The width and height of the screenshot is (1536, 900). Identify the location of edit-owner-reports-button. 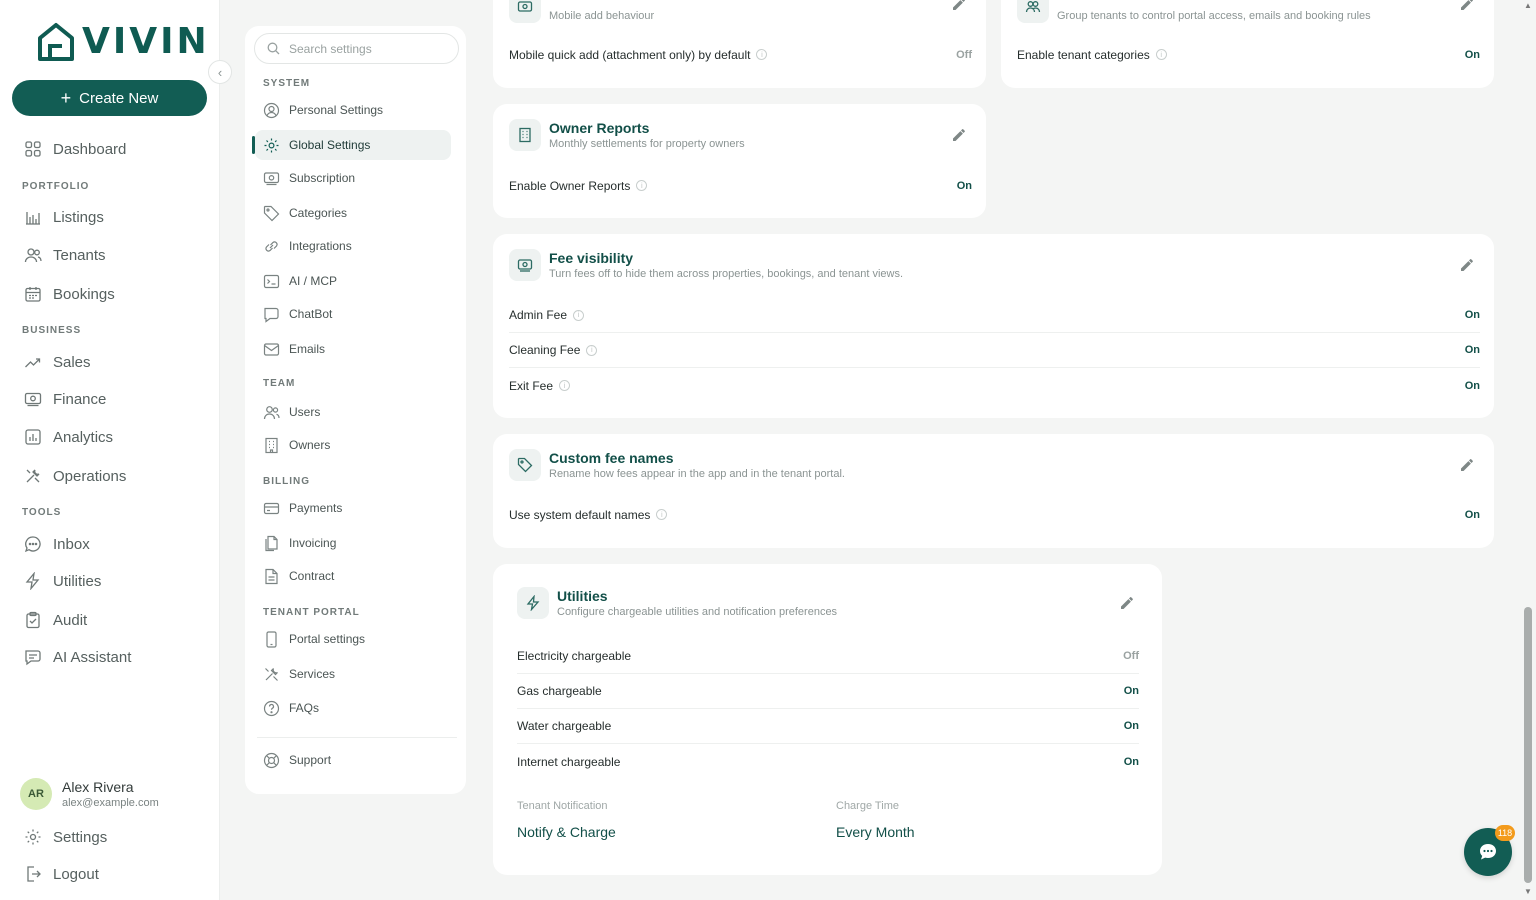
(959, 135).